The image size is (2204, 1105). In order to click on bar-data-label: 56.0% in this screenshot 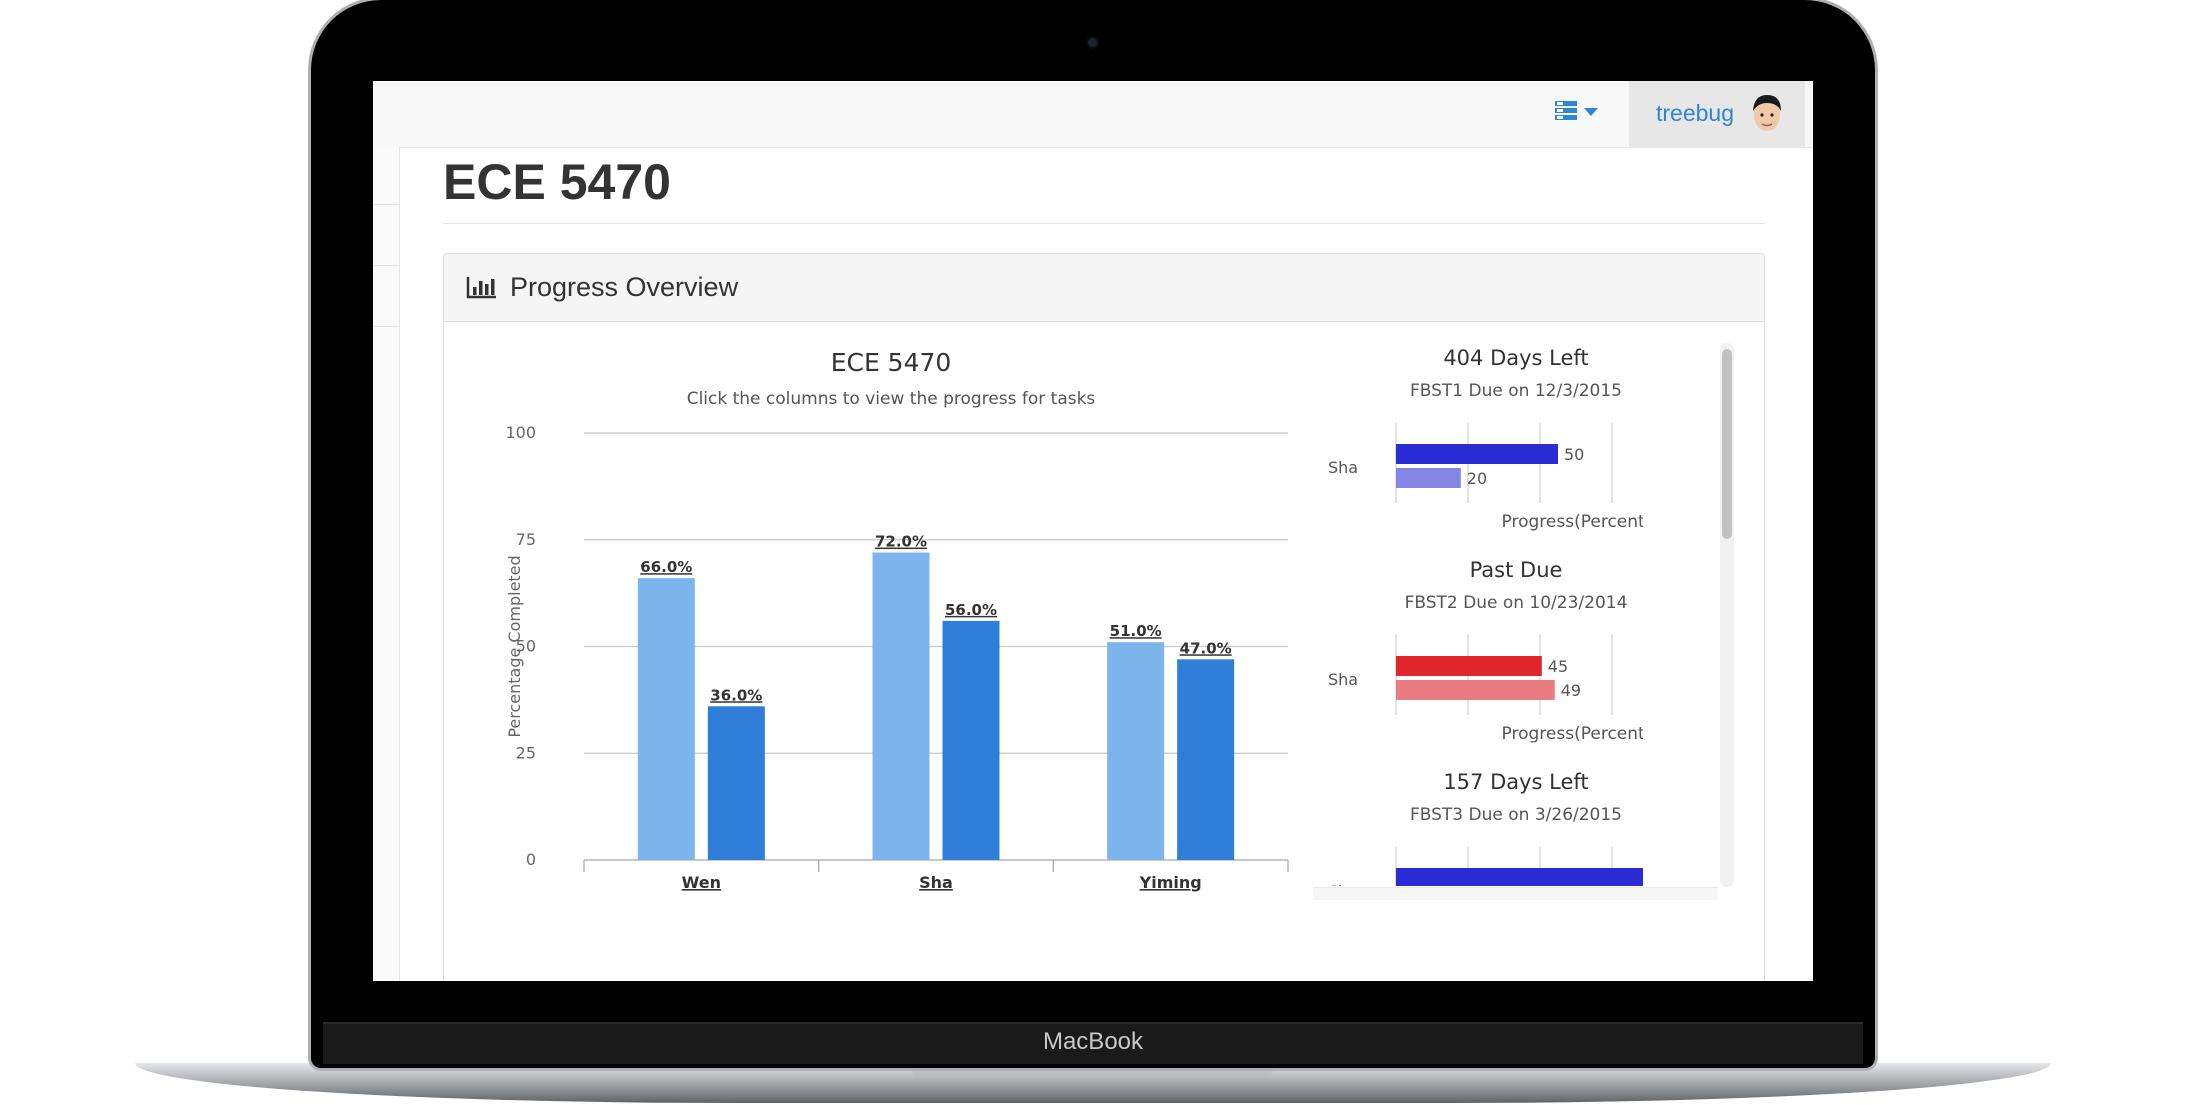, I will do `click(971, 610)`.